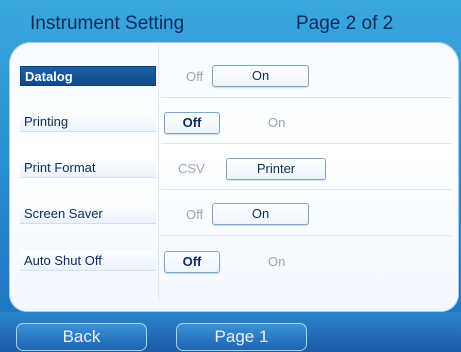 The image size is (461, 352). What do you see at coordinates (88, 214) in the screenshot?
I see `setting-label-screen-saver: Screen Saver` at bounding box center [88, 214].